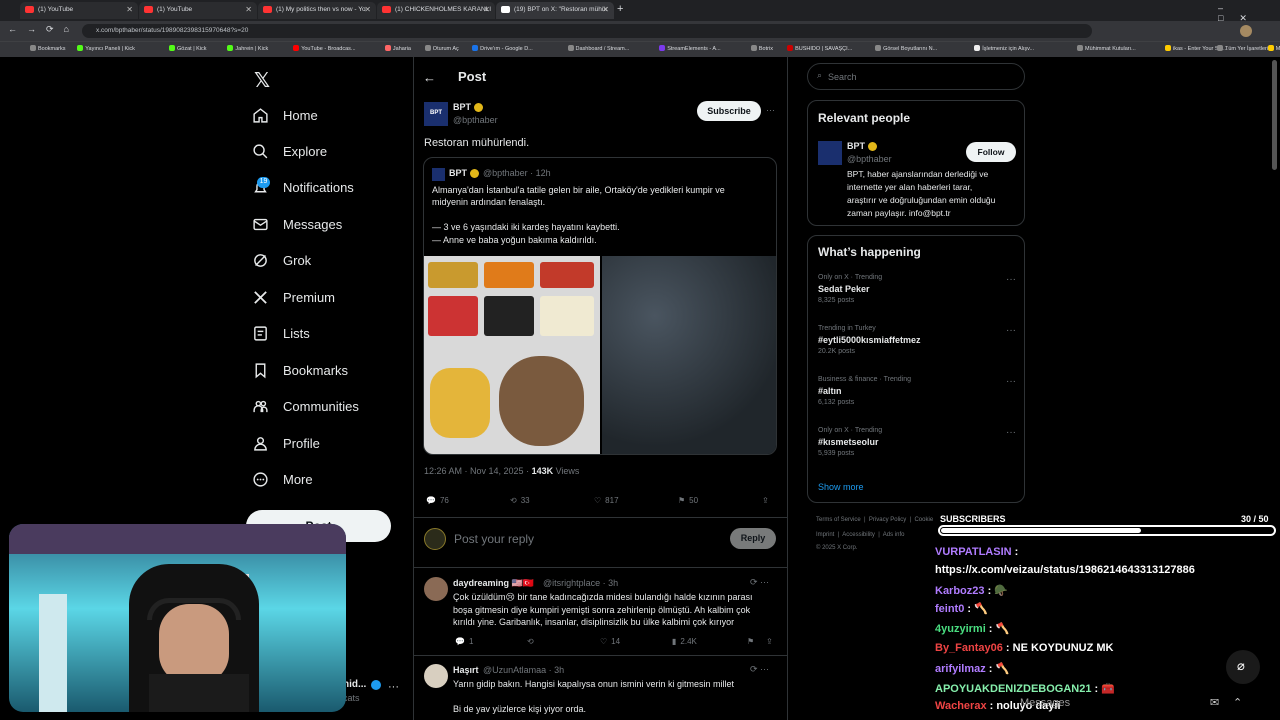 This screenshot has height=720, width=1280. What do you see at coordinates (260, 406) in the screenshot?
I see `people-icon` at bounding box center [260, 406].